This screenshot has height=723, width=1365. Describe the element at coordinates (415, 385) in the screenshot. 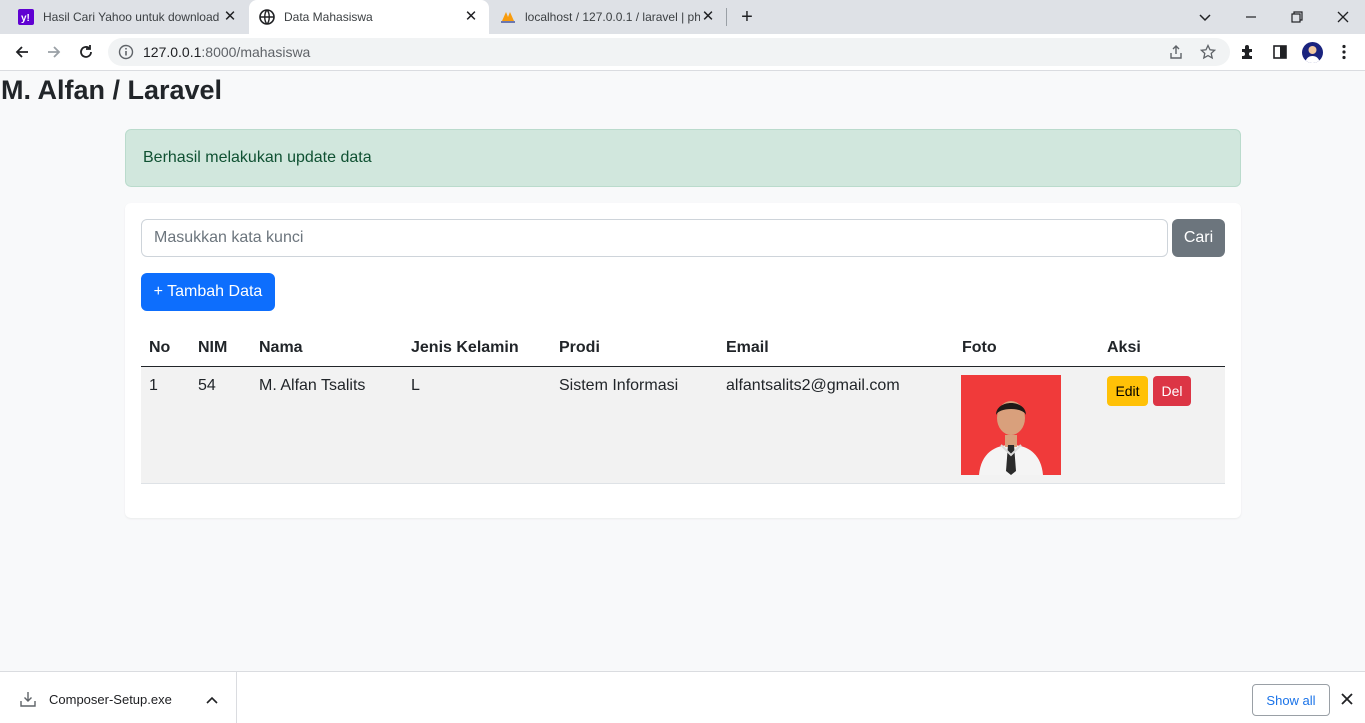

I see `cell-jenis-kelamin: L` at that location.